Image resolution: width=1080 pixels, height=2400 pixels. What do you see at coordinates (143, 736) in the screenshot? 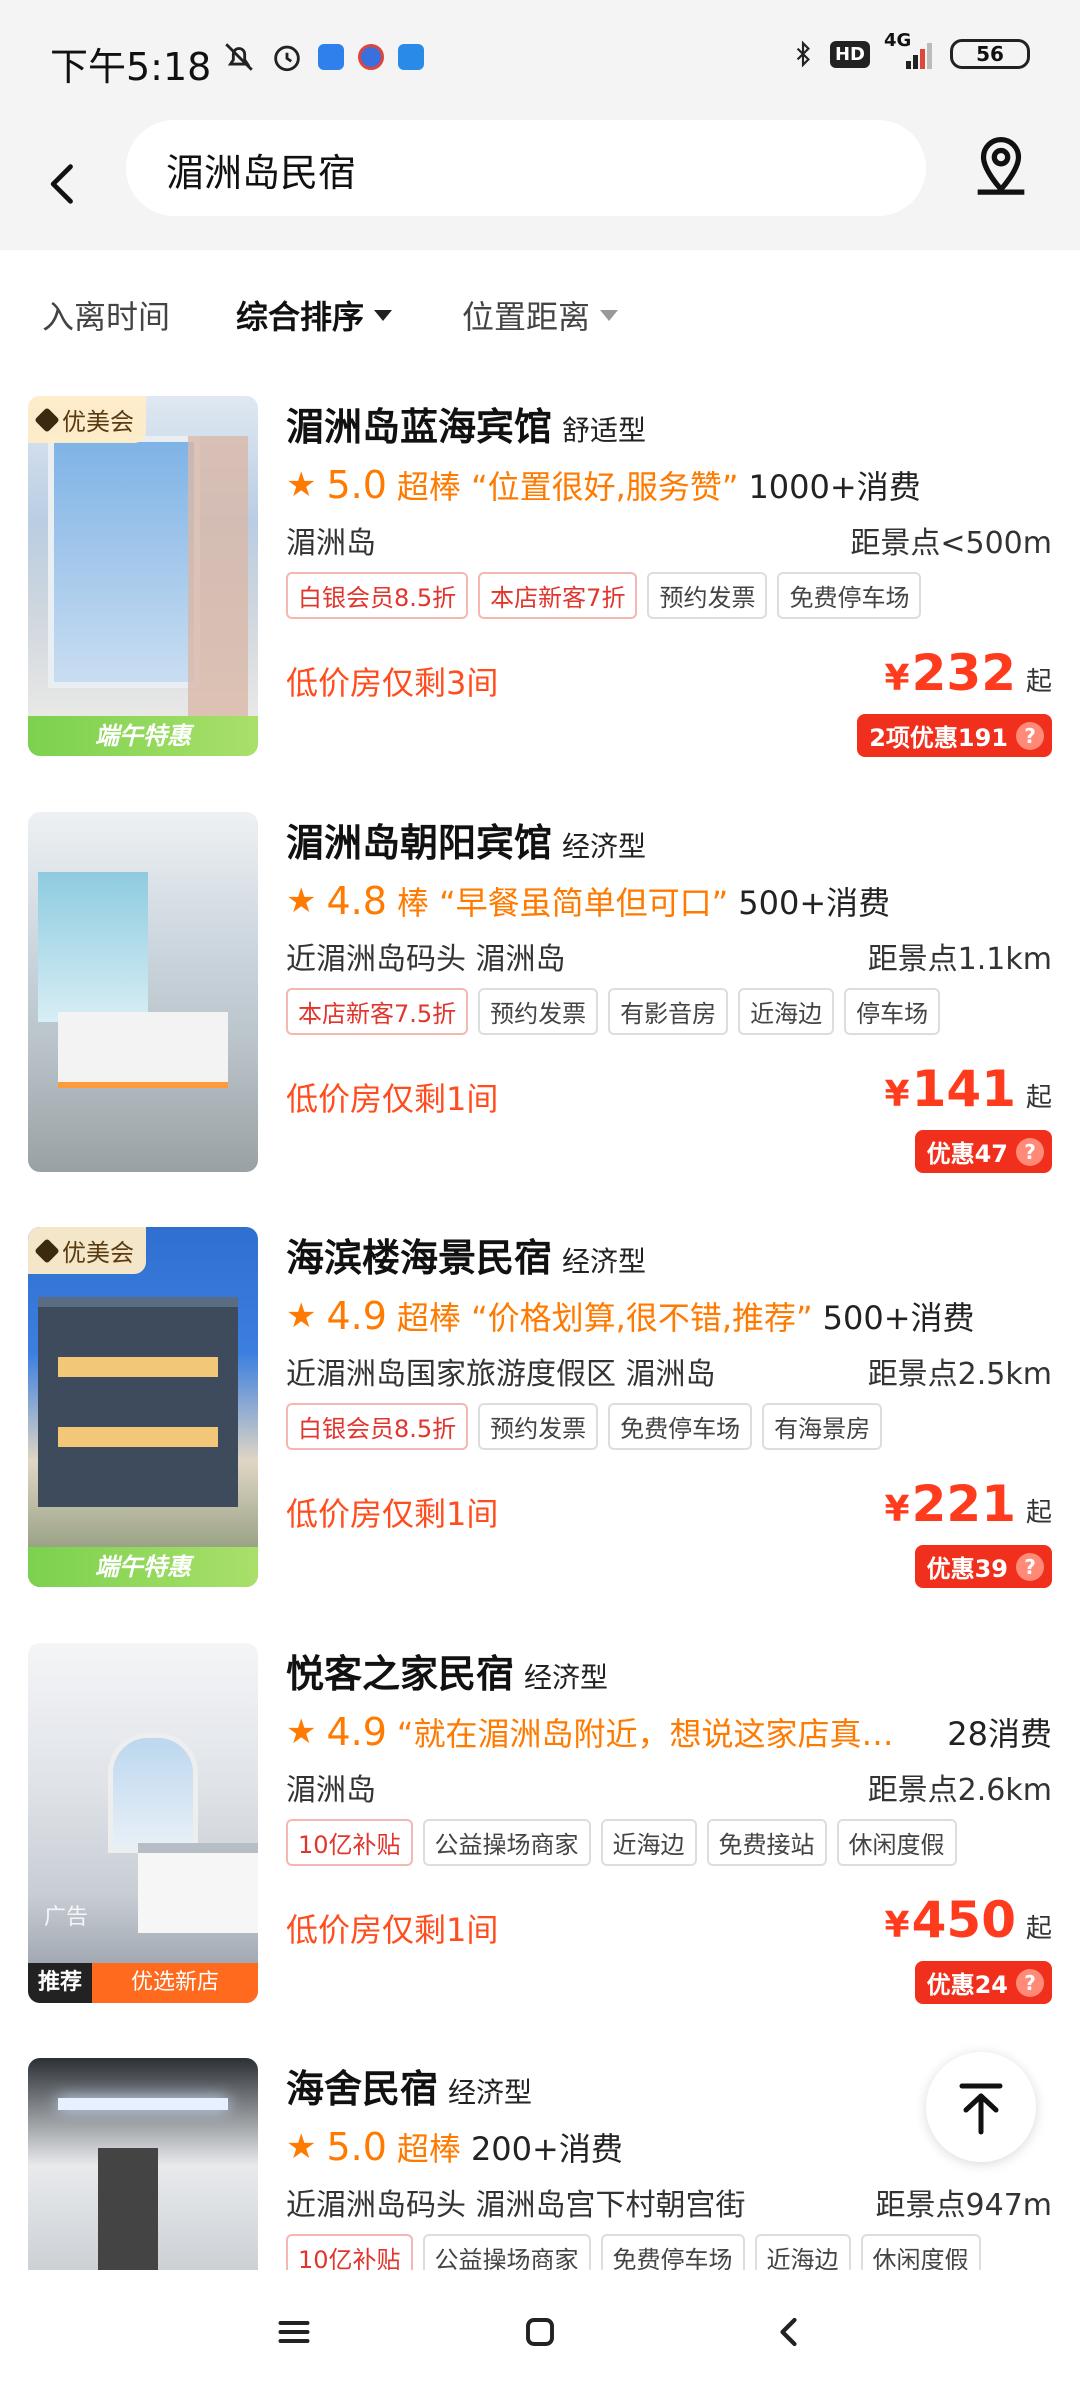
I see `promo-banner: 端午特惠` at bounding box center [143, 736].